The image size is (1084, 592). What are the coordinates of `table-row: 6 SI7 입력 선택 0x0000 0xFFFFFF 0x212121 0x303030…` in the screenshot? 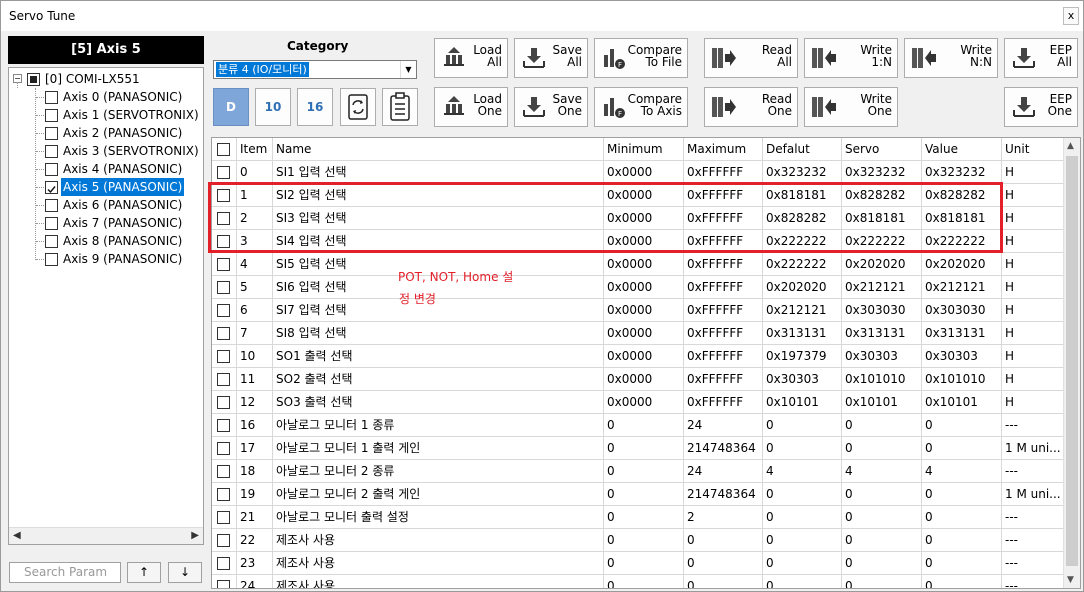 It's located at (640, 310).